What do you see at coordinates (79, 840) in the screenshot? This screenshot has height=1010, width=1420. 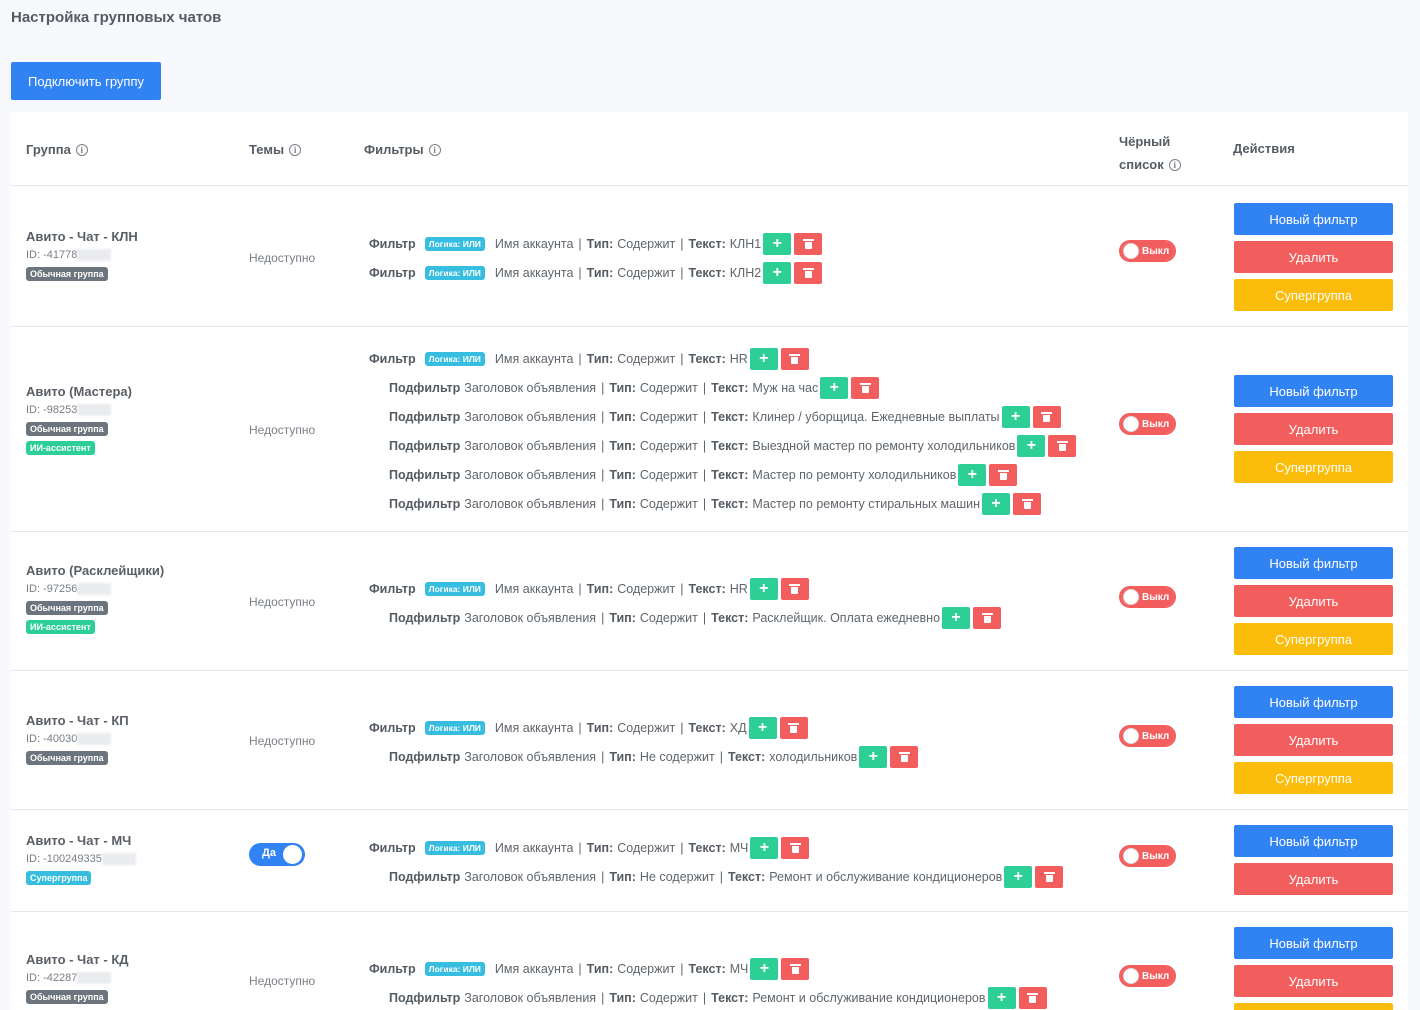 I see `group-name: Авито - Чат - МЧ` at bounding box center [79, 840].